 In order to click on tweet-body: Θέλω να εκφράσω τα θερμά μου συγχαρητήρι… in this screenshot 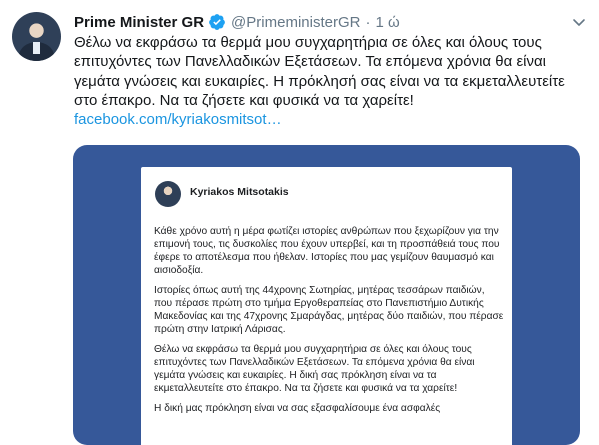, I will do `click(319, 71)`.